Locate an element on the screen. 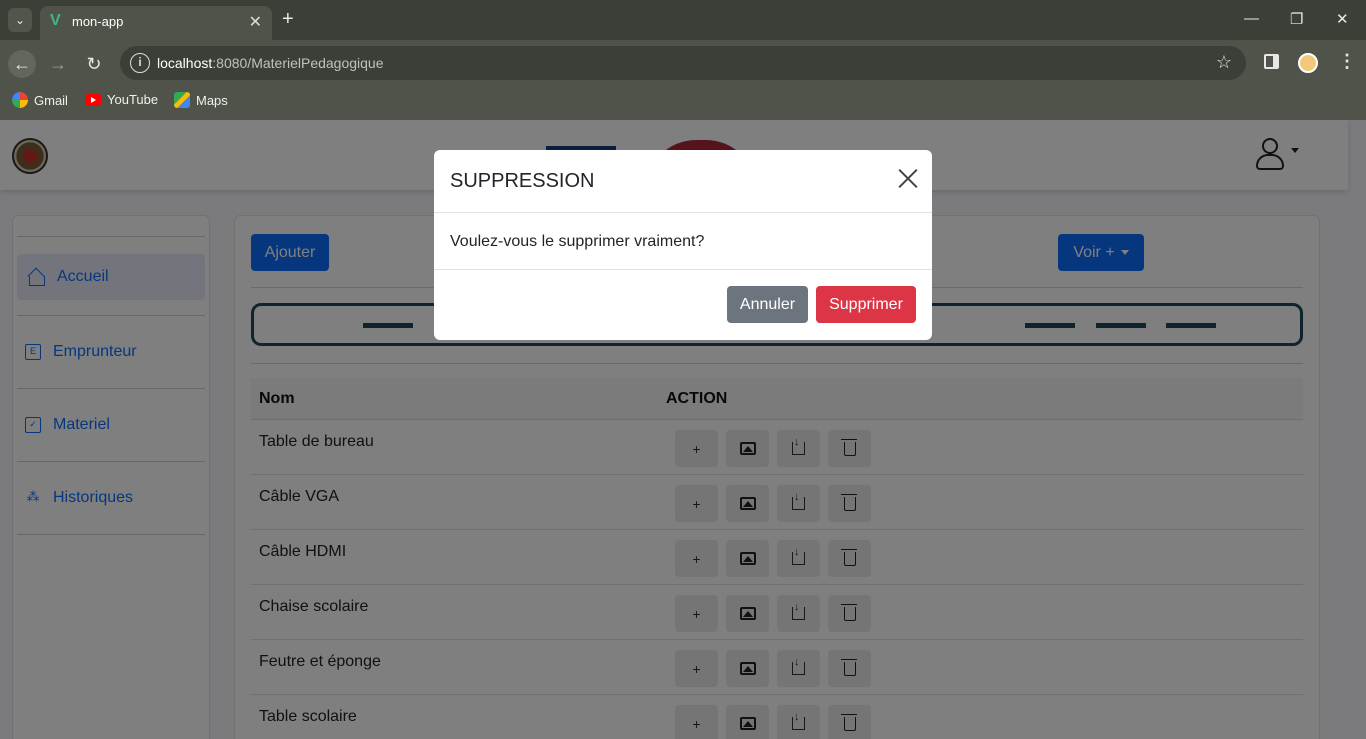  close-icon is located at coordinates (908, 178).